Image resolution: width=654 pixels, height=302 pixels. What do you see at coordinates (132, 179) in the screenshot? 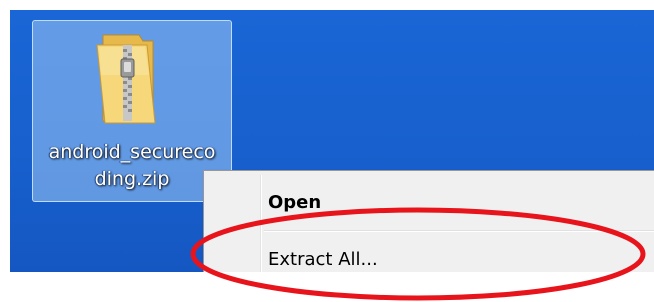
I see `file-name-line2: ding.zip` at bounding box center [132, 179].